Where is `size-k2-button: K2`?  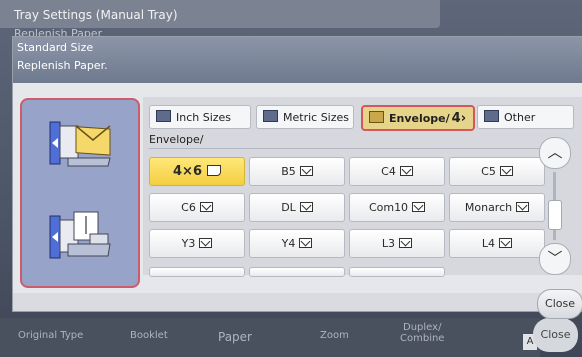
size-k2-button: K2 is located at coordinates (297, 272).